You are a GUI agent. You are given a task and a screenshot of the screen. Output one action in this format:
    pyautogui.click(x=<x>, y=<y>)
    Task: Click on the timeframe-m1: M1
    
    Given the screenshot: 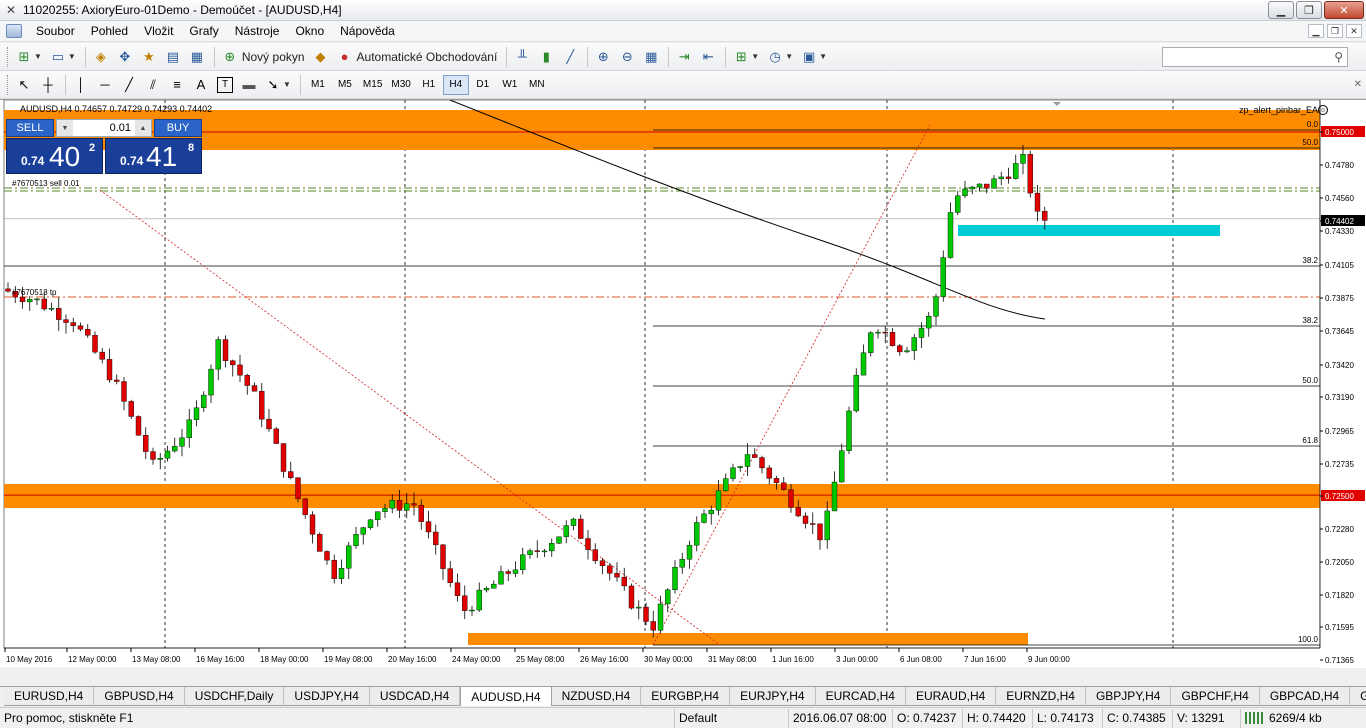 What is the action you would take?
    pyautogui.click(x=318, y=85)
    